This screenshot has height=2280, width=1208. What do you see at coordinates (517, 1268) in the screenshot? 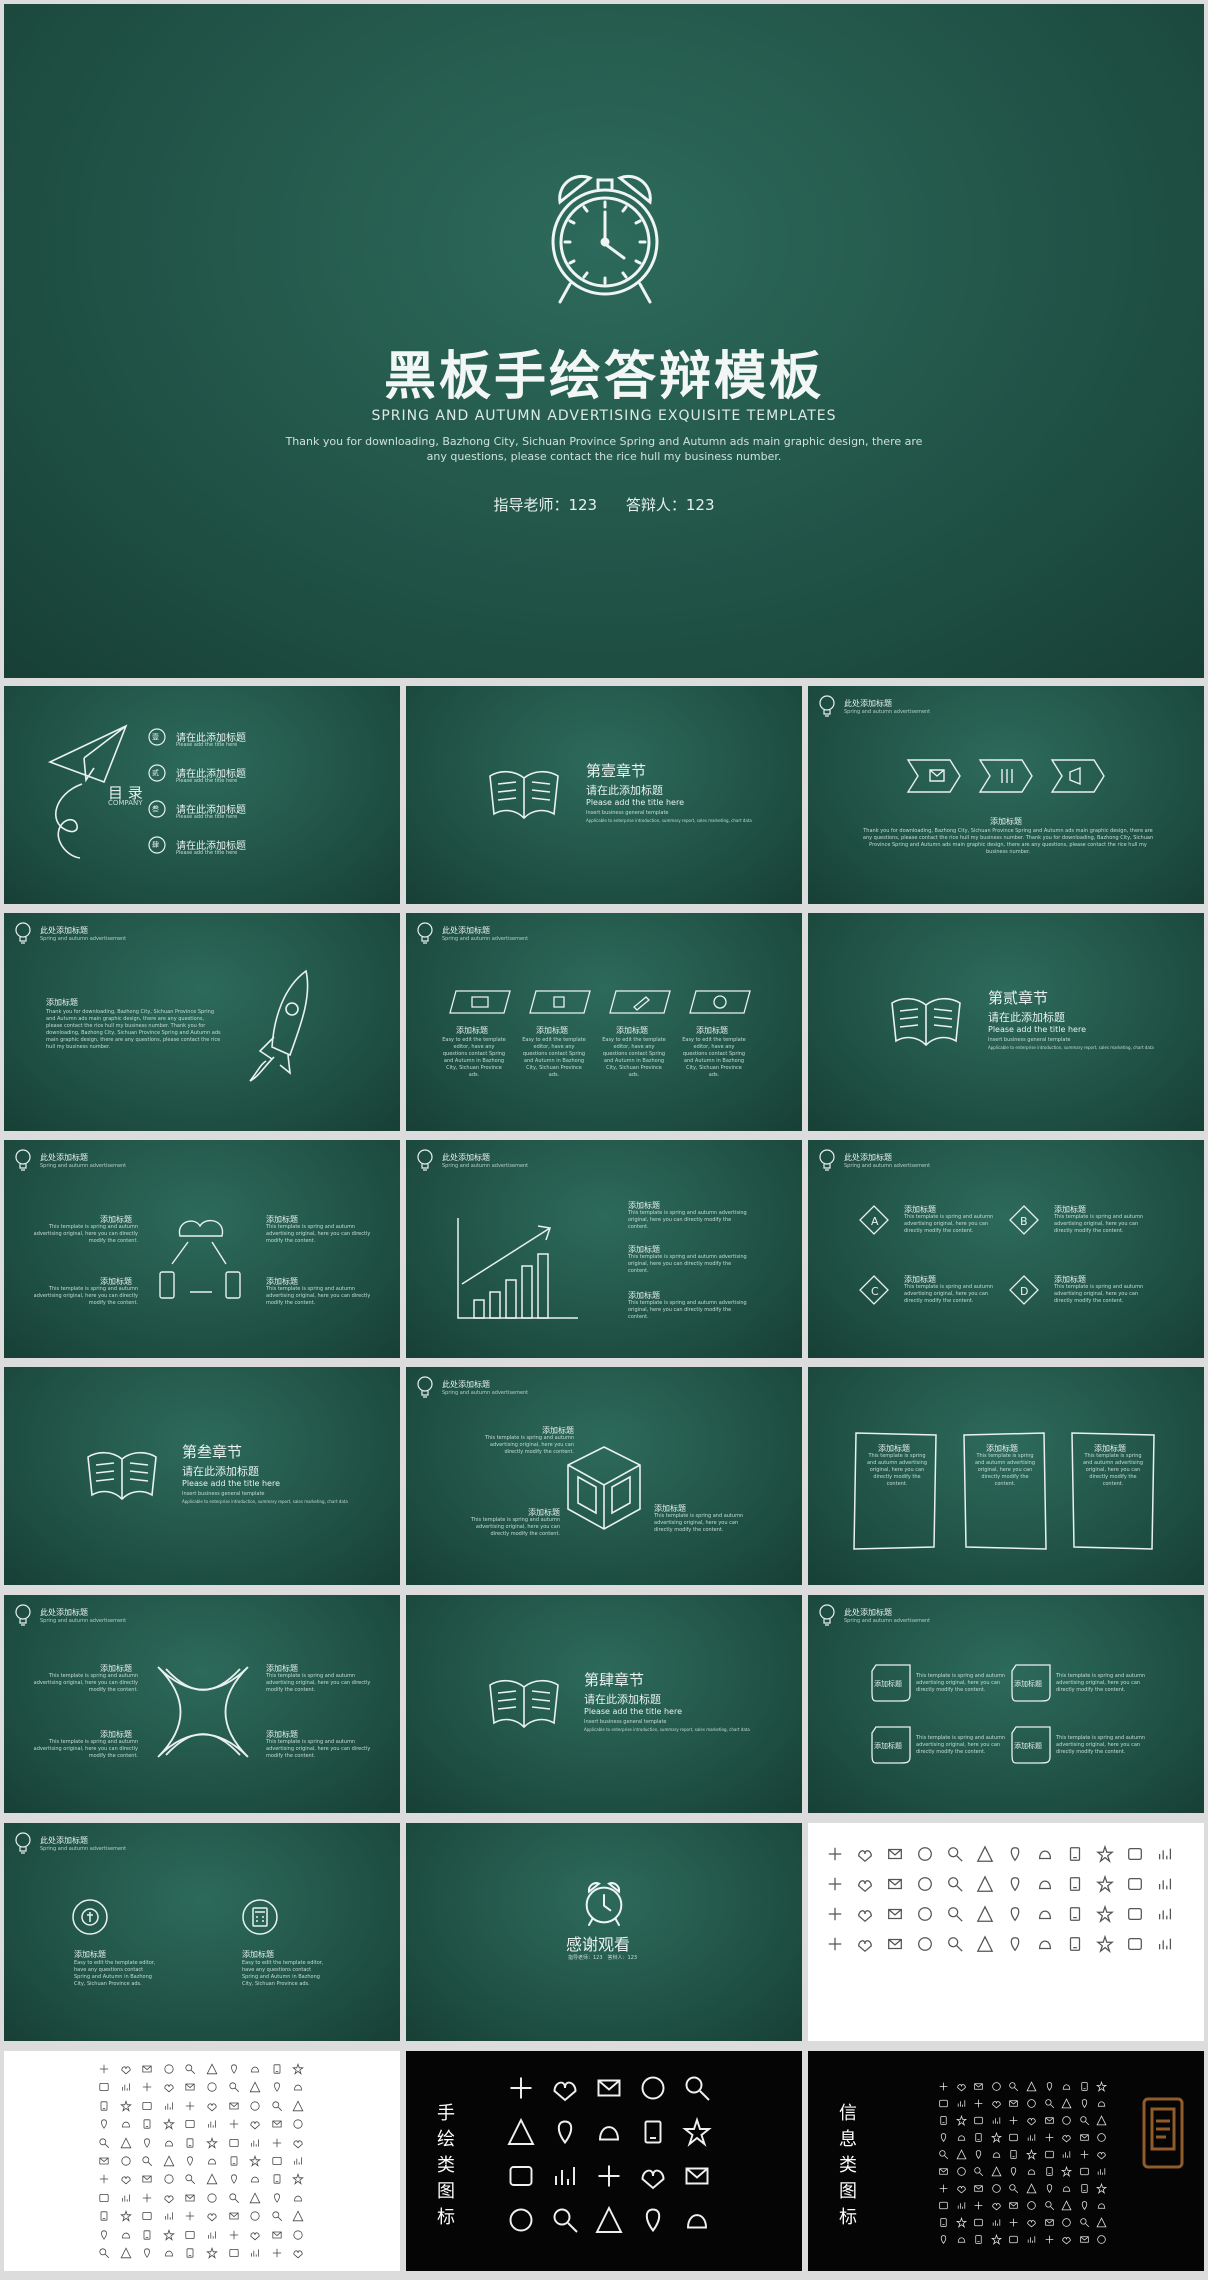
I see `growth-bars-icon` at bounding box center [517, 1268].